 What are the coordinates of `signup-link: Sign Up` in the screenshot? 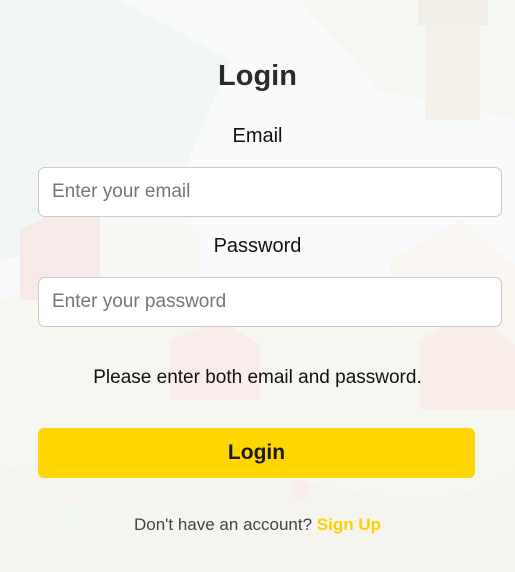 It's located at (349, 524).